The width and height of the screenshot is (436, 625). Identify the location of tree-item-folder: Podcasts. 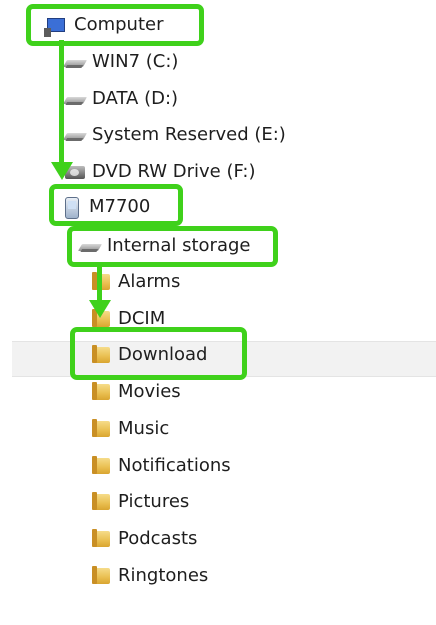
(143, 539).